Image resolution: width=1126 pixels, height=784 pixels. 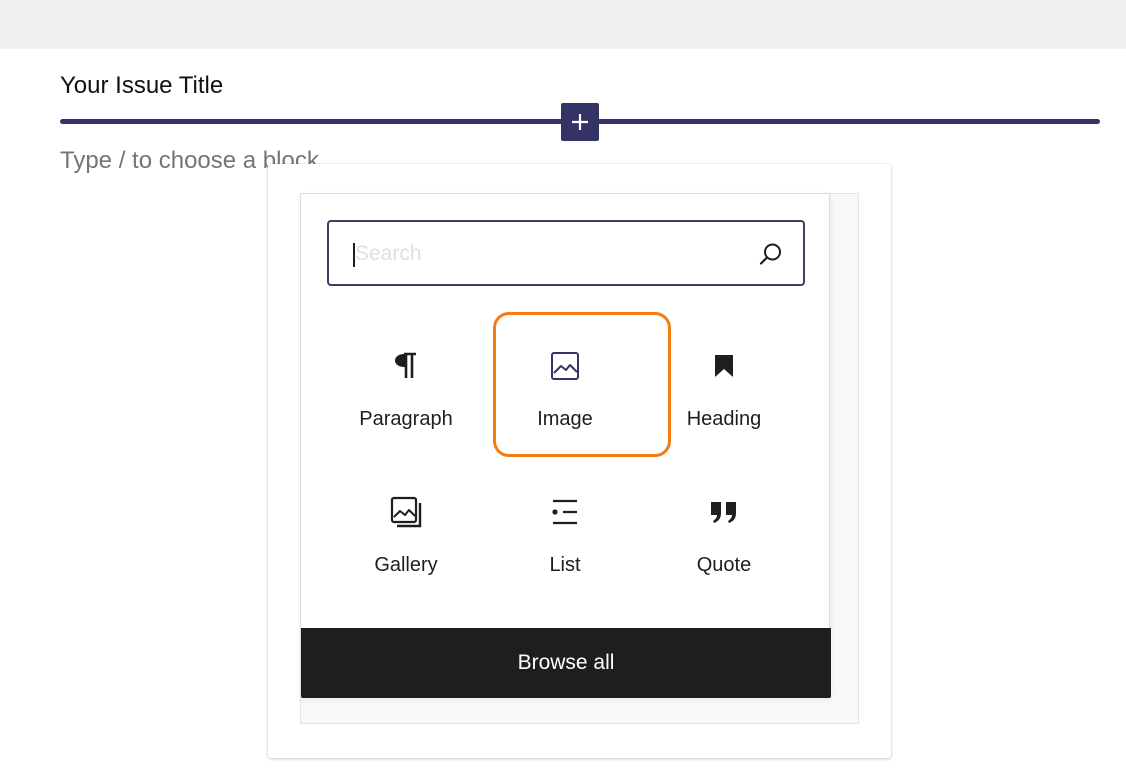 I want to click on plus-icon, so click(x=580, y=122).